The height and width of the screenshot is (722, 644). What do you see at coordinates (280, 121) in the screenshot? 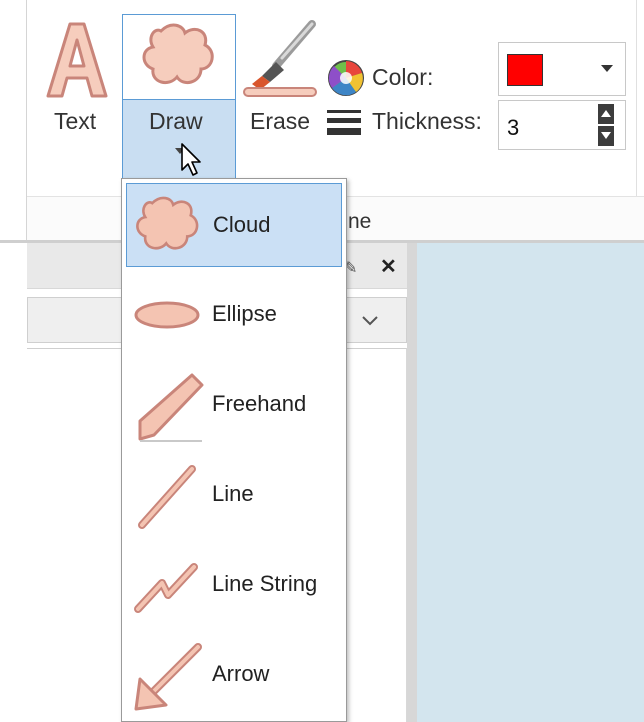
I see `erase-tool-label: Erase` at bounding box center [280, 121].